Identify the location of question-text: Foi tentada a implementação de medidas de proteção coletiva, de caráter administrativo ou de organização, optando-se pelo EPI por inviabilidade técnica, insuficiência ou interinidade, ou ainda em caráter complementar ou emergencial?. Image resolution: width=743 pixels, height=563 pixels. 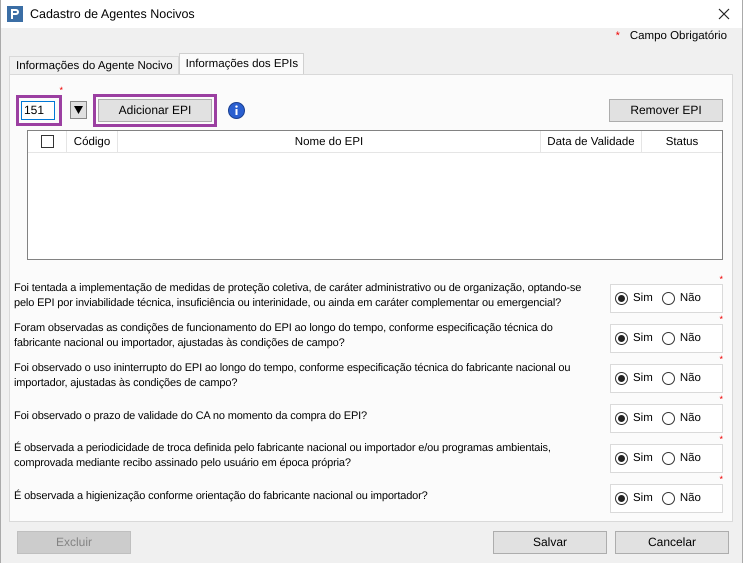
(298, 296).